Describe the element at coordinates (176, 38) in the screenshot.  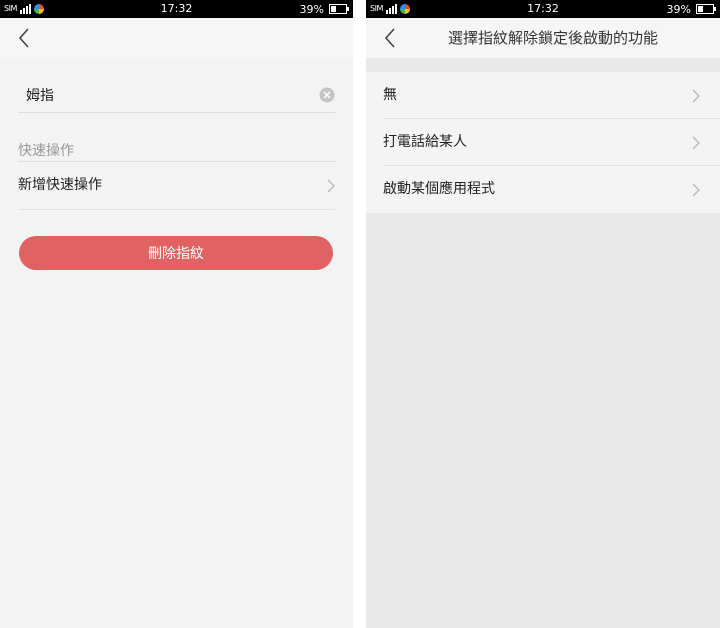
I see `title-bar` at that location.